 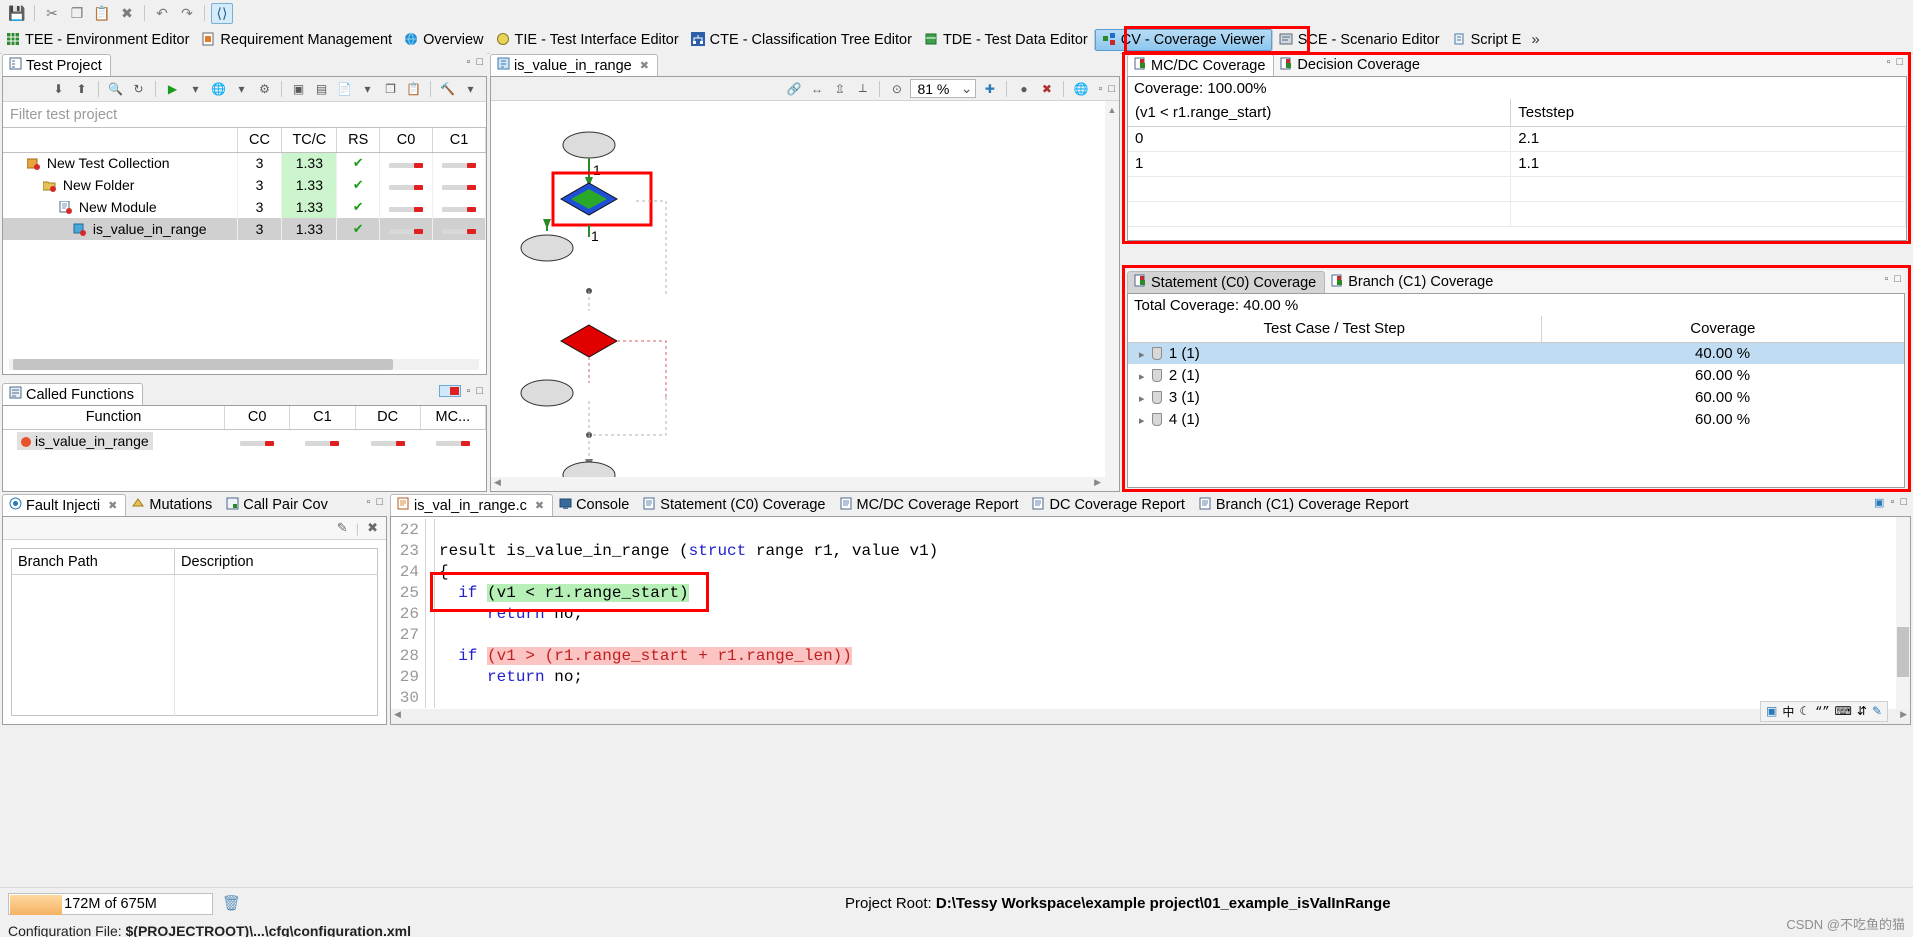 What do you see at coordinates (358, 140) in the screenshot?
I see `col-rs: RS` at bounding box center [358, 140].